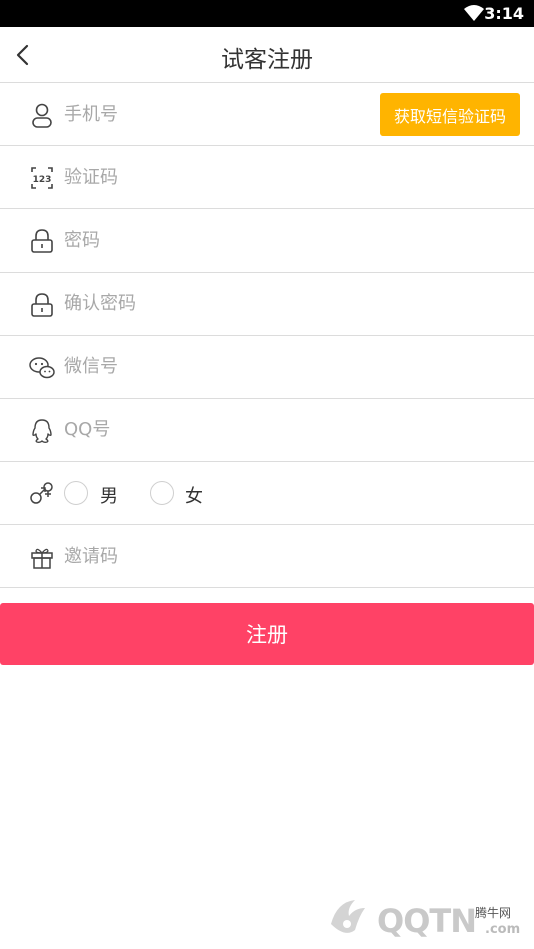 The image size is (534, 949). I want to click on watermark: QQTN 腾牛网 .com, so click(427, 919).